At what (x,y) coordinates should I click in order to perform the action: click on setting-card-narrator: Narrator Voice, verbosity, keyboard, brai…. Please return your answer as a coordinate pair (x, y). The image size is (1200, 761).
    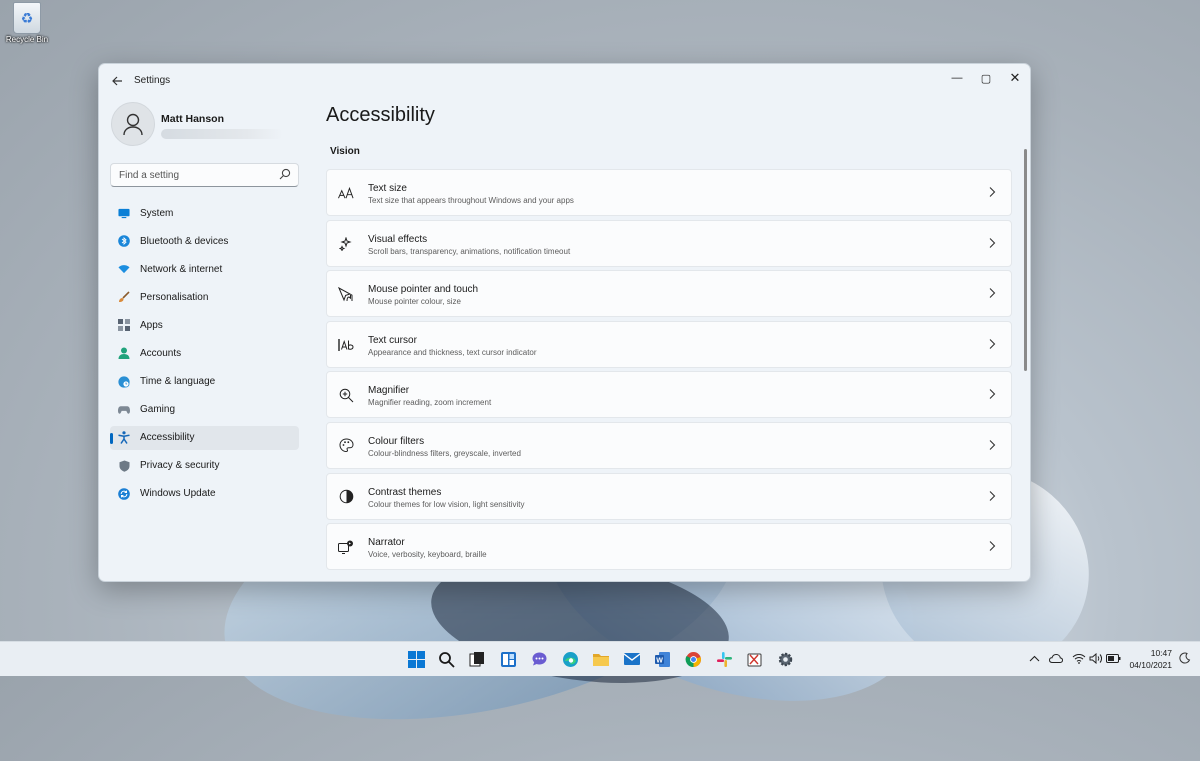
    Looking at the image, I should click on (669, 547).